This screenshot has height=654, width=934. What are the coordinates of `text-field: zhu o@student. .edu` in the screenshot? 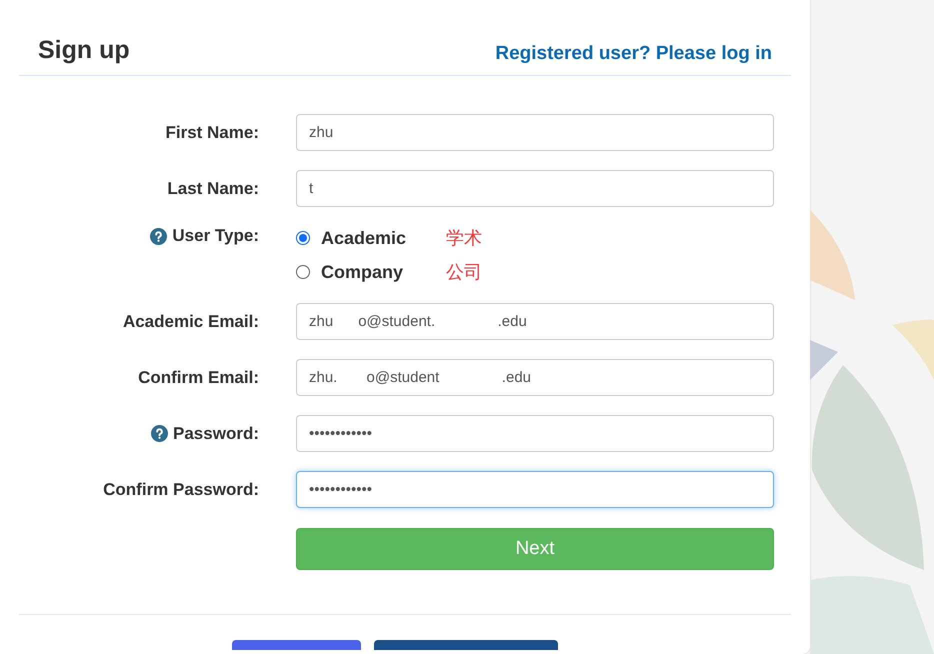 It's located at (535, 321).